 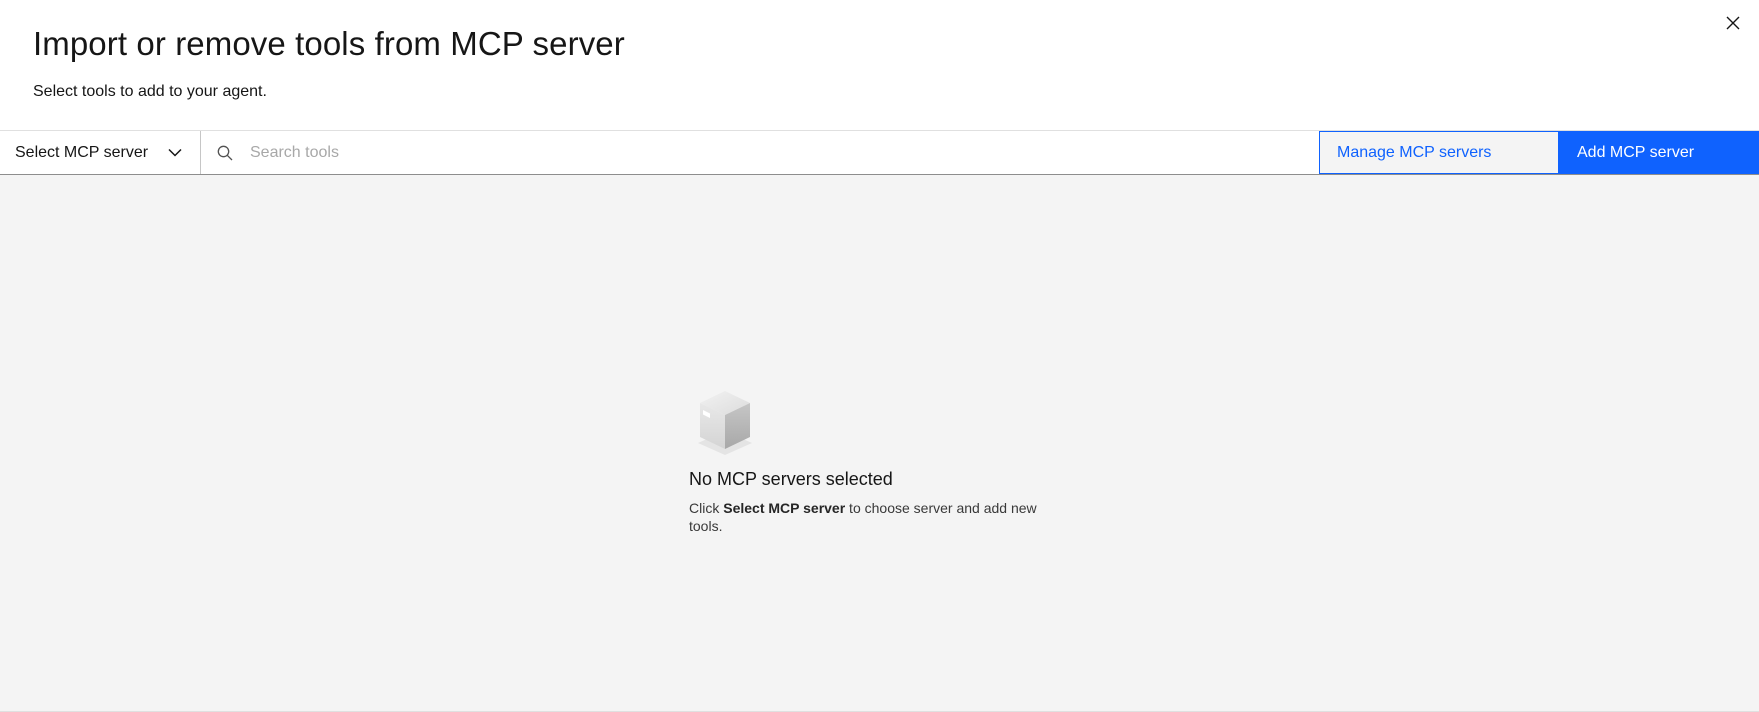 I want to click on manage-mcp-servers-button: Manage MCP servers, so click(x=1439, y=152).